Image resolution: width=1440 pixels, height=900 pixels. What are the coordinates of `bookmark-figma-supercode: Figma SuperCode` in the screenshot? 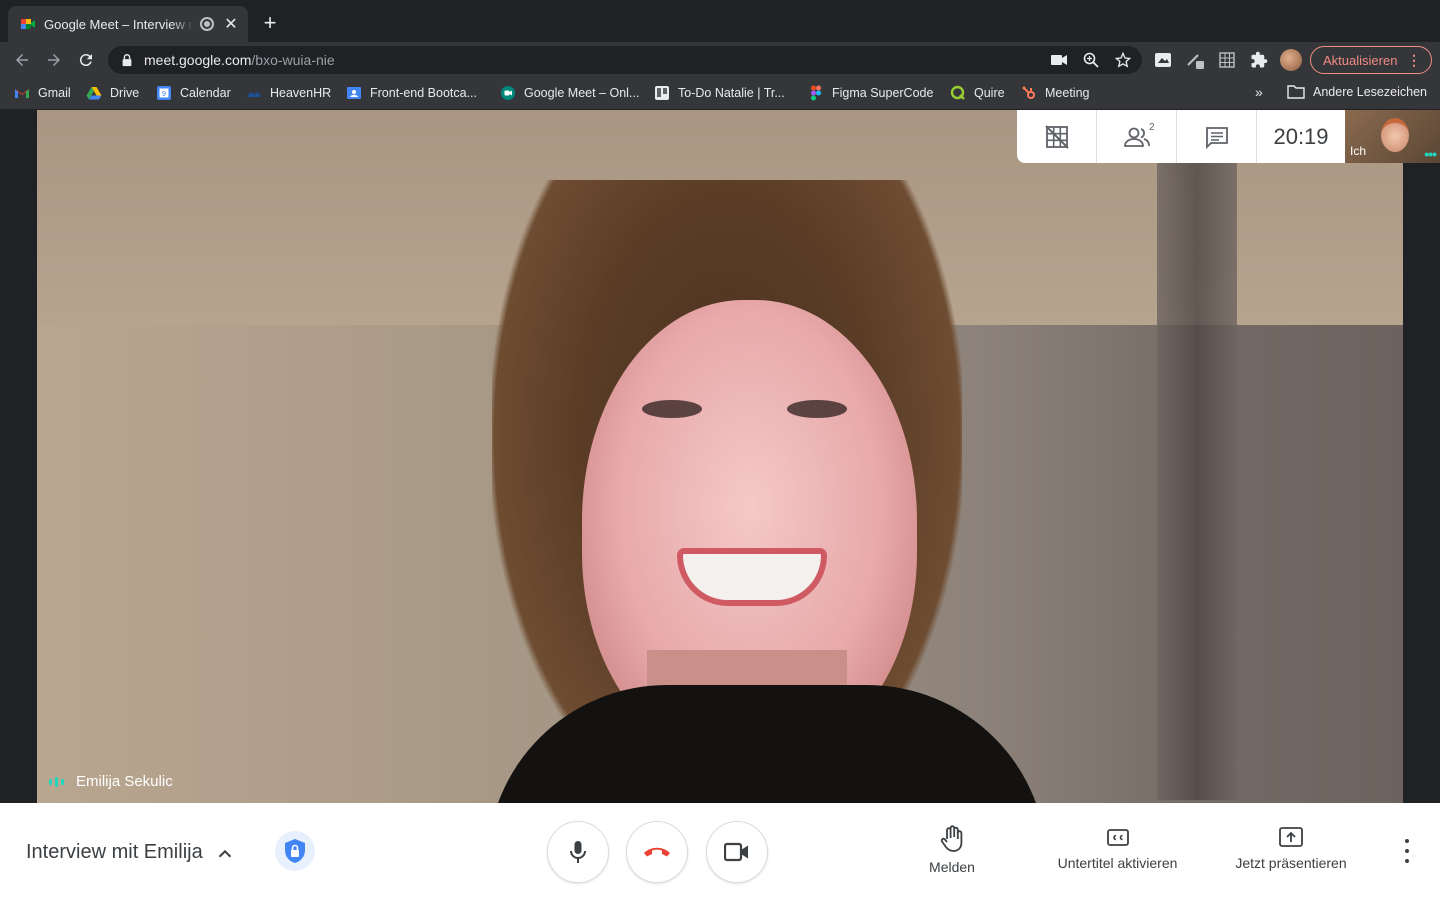 It's located at (870, 93).